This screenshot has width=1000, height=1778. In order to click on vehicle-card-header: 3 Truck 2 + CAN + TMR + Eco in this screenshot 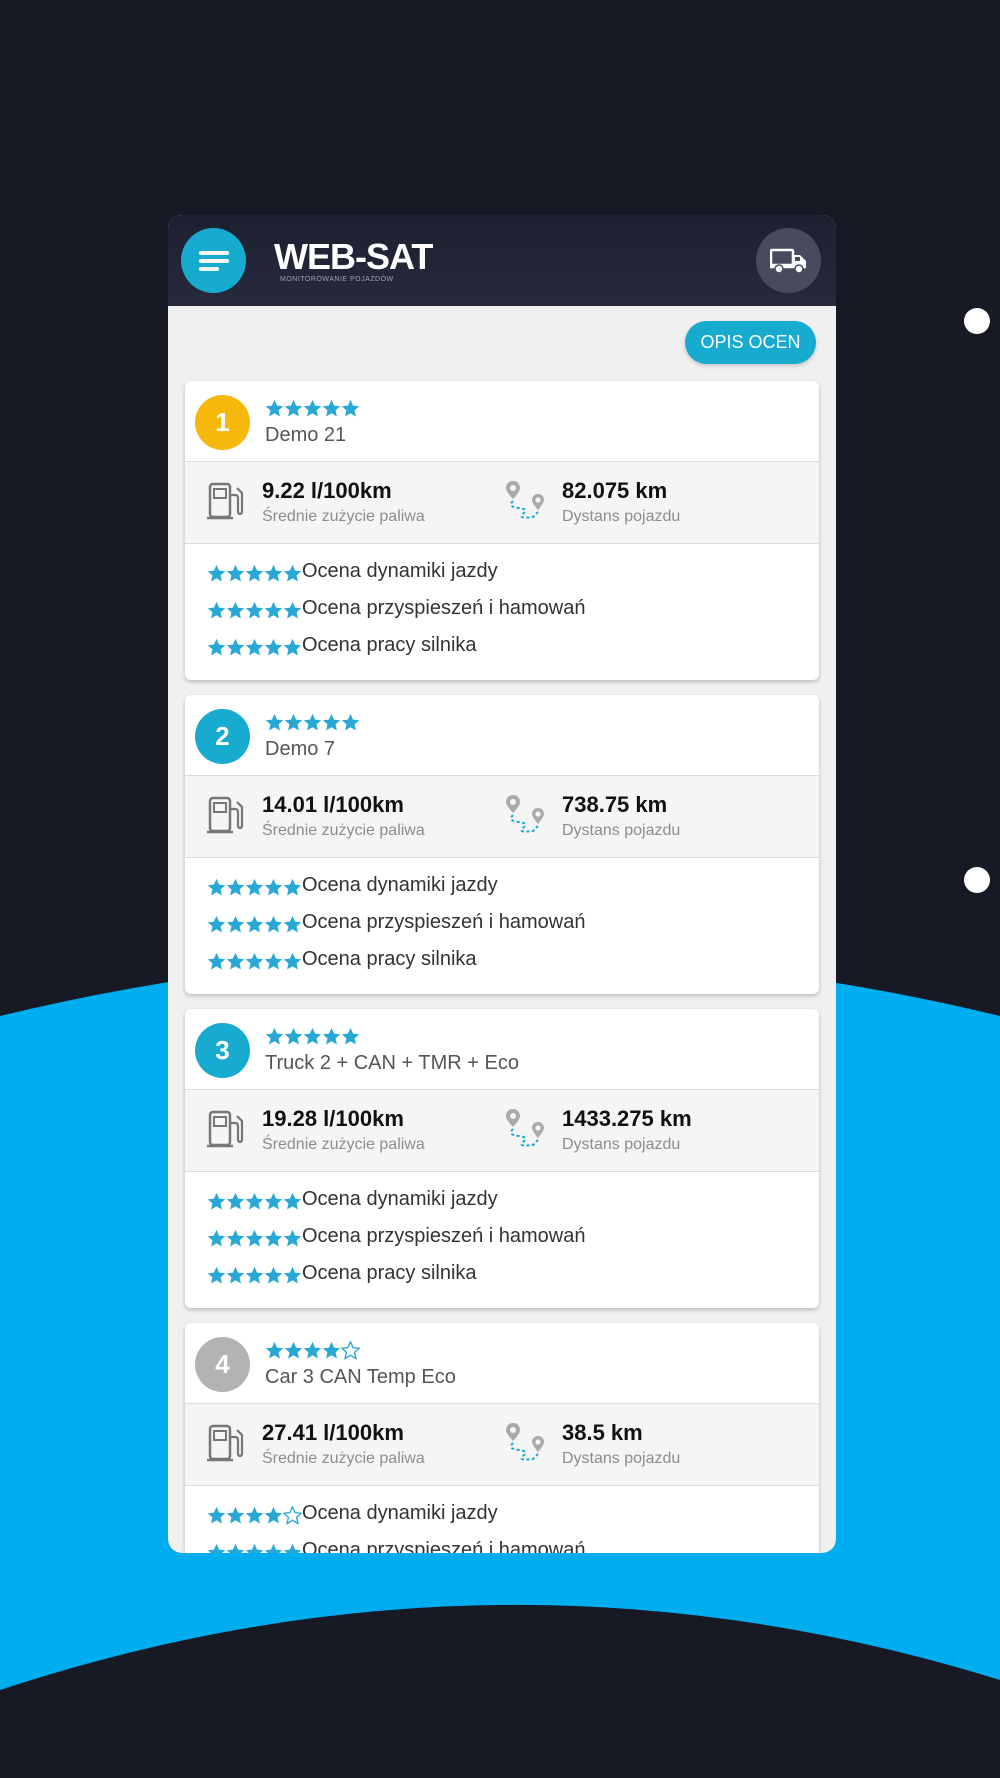, I will do `click(502, 1049)`.